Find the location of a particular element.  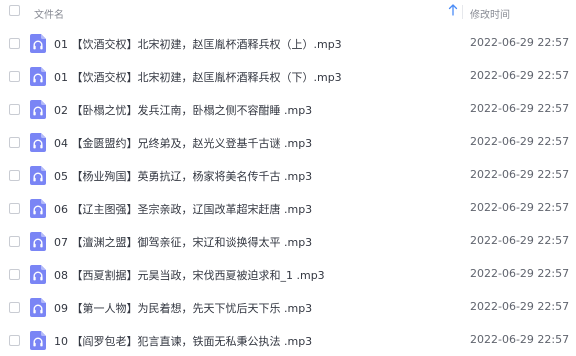

file-name: 07 【澶渊之盟】御驾亲征，宋辽和谈换得太平 .mp3 is located at coordinates (183, 242).